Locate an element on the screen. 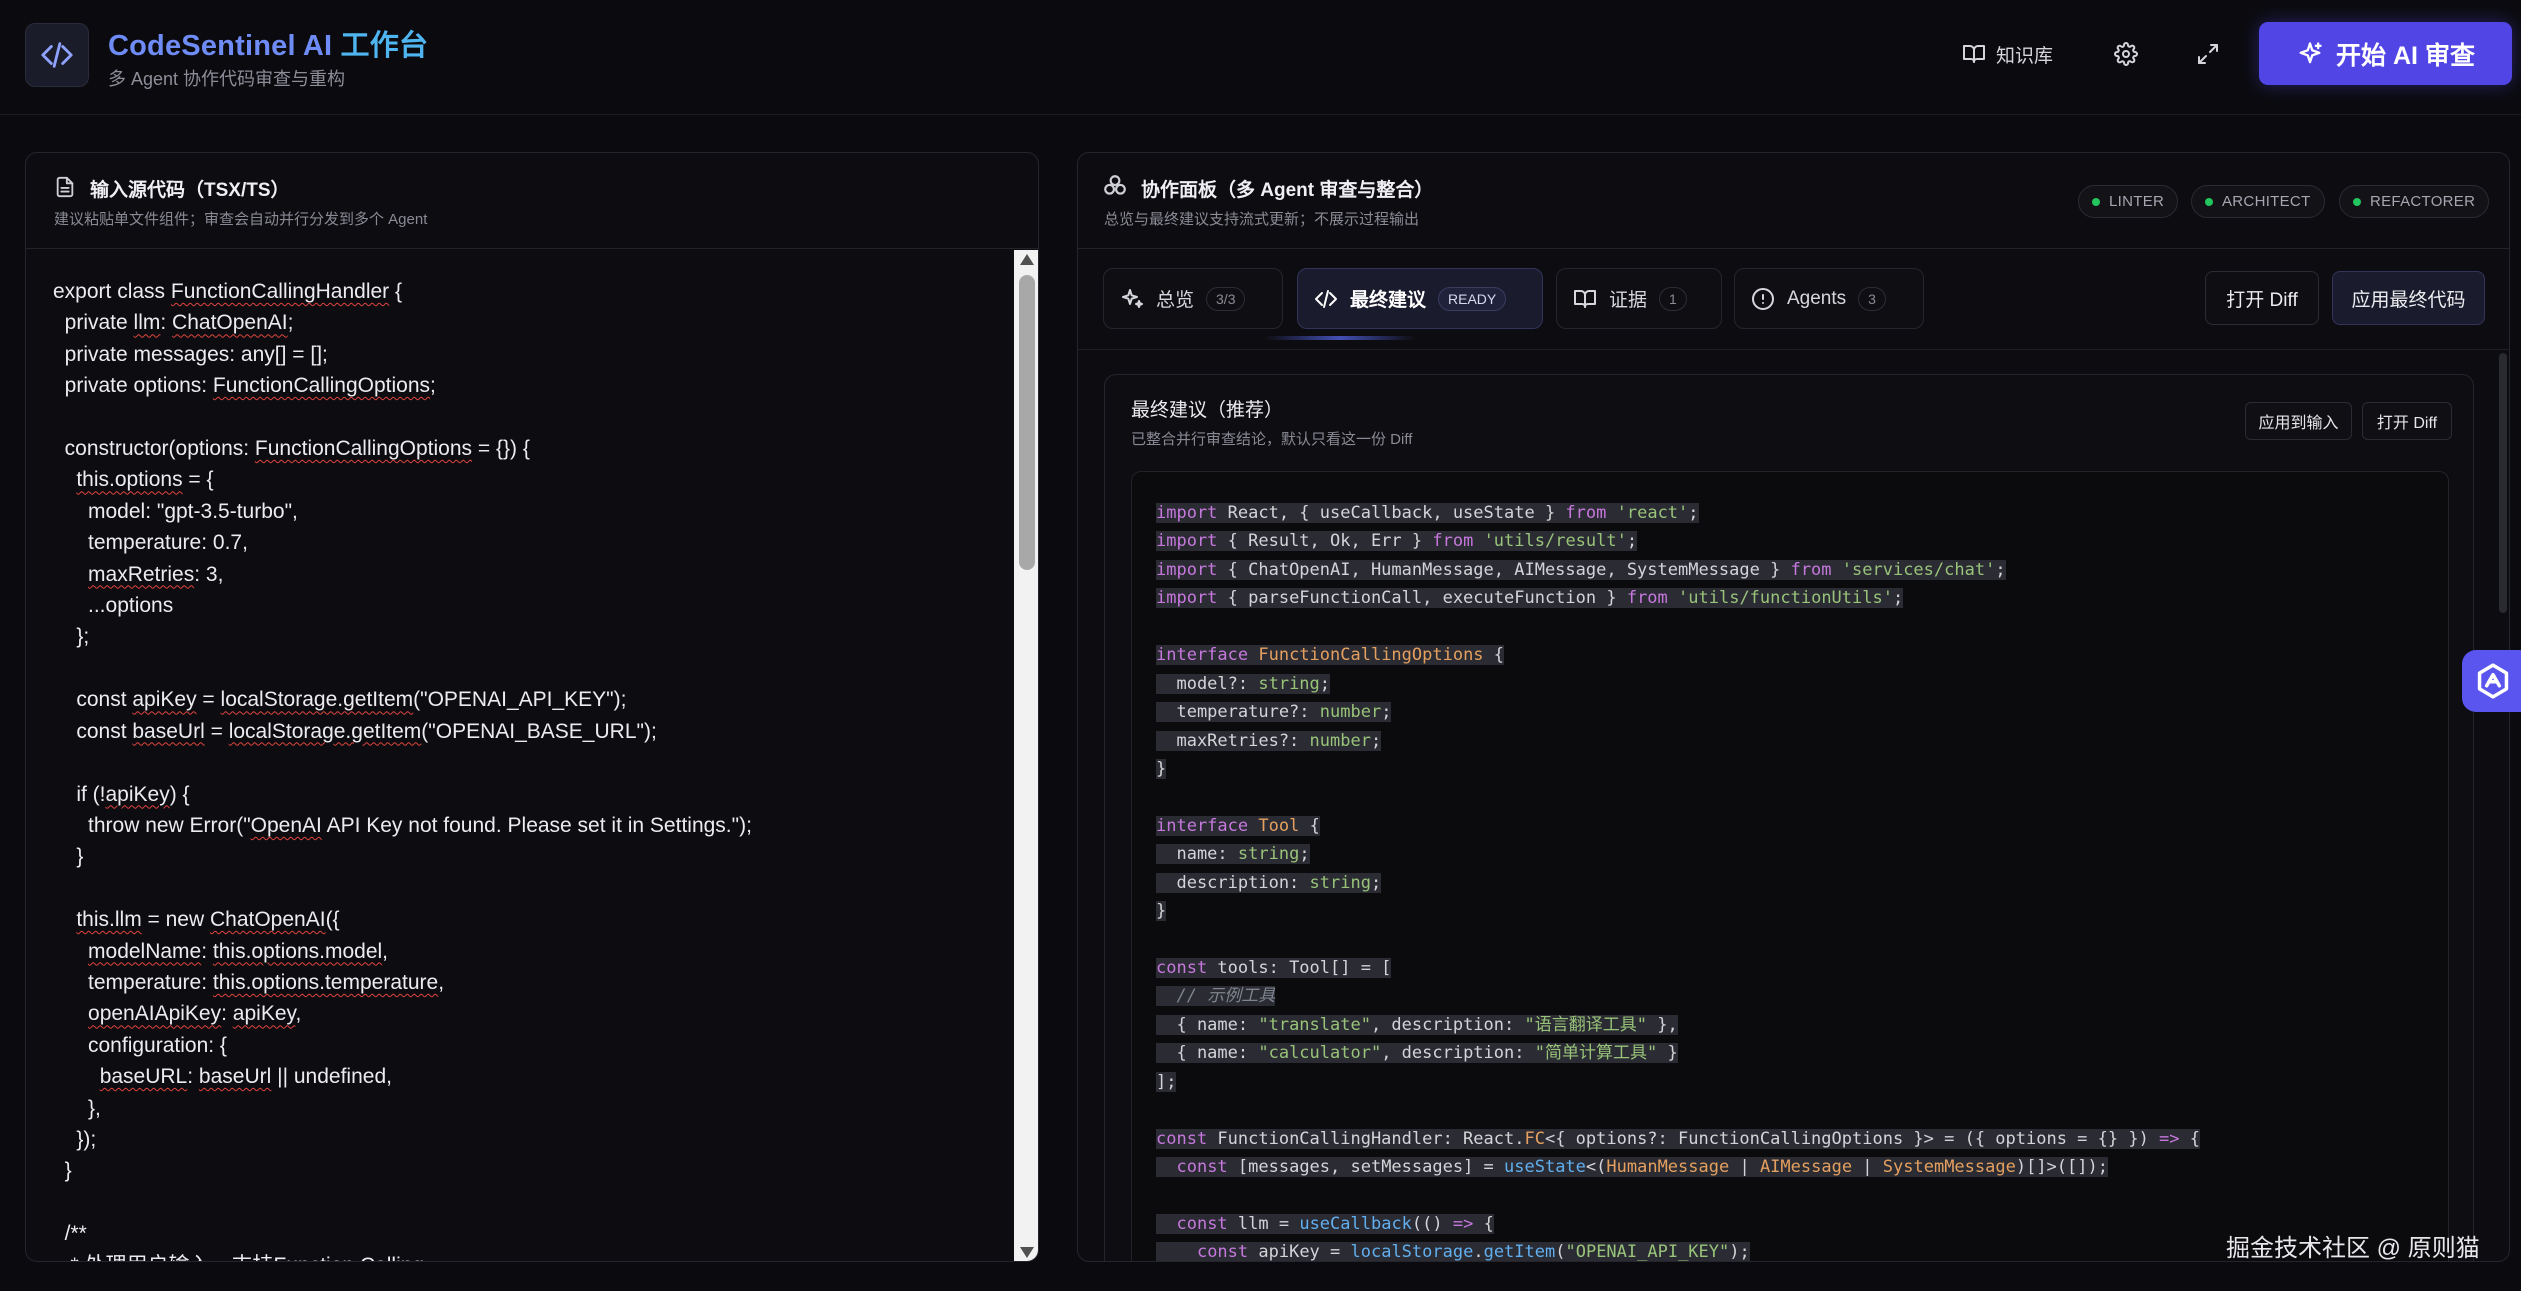  source-code-line: }; is located at coordinates (71, 637).